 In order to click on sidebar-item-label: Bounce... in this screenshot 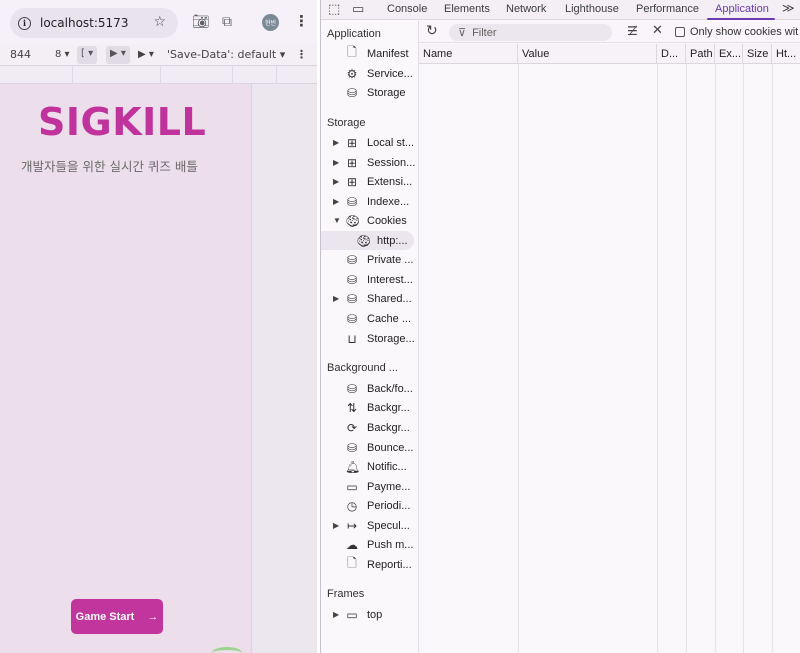, I will do `click(390, 447)`.